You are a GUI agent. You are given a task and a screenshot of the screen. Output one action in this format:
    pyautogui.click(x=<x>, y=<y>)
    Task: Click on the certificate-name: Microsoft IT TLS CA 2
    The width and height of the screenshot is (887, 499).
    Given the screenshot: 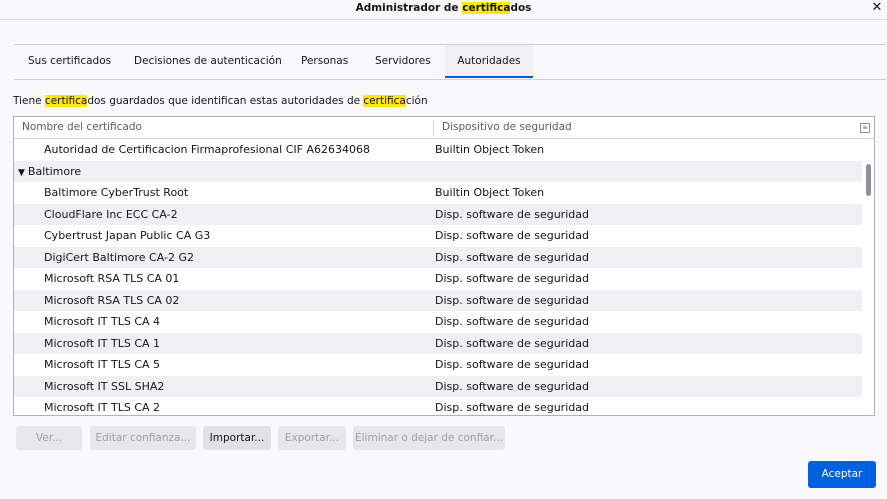 What is the action you would take?
    pyautogui.click(x=102, y=406)
    